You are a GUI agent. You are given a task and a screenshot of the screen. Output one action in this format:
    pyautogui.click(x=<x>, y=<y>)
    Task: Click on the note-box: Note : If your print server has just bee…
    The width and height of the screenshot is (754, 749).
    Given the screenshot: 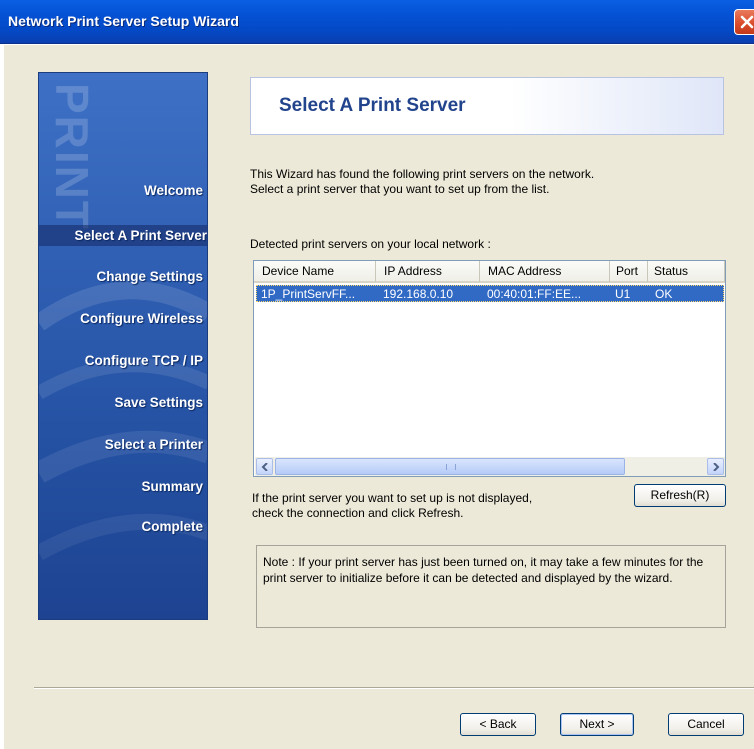 What is the action you would take?
    pyautogui.click(x=491, y=586)
    